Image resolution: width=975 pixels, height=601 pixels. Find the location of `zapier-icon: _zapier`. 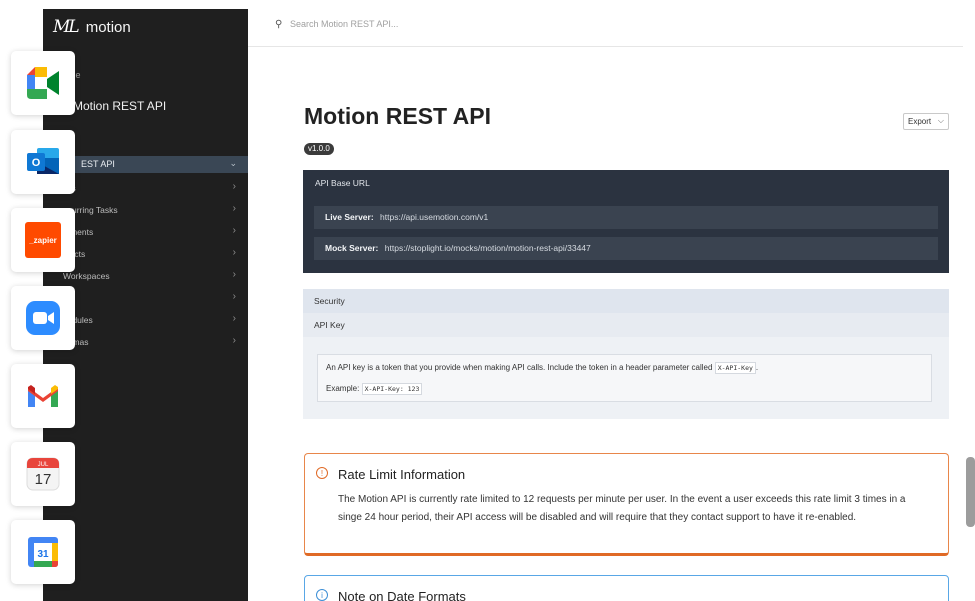

zapier-icon: _zapier is located at coordinates (43, 240).